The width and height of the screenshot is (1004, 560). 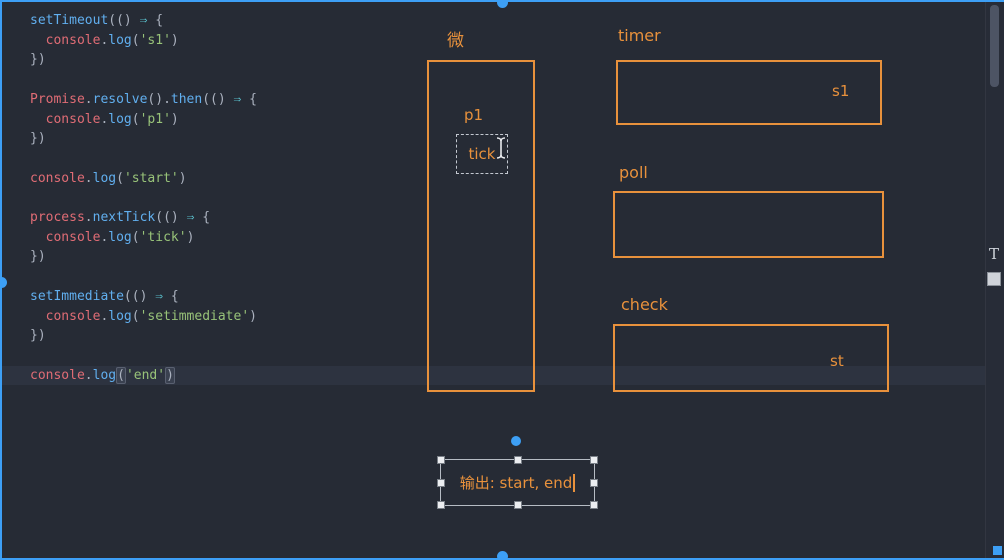 What do you see at coordinates (473, 115) in the screenshot?
I see `queue-item-p1: p1` at bounding box center [473, 115].